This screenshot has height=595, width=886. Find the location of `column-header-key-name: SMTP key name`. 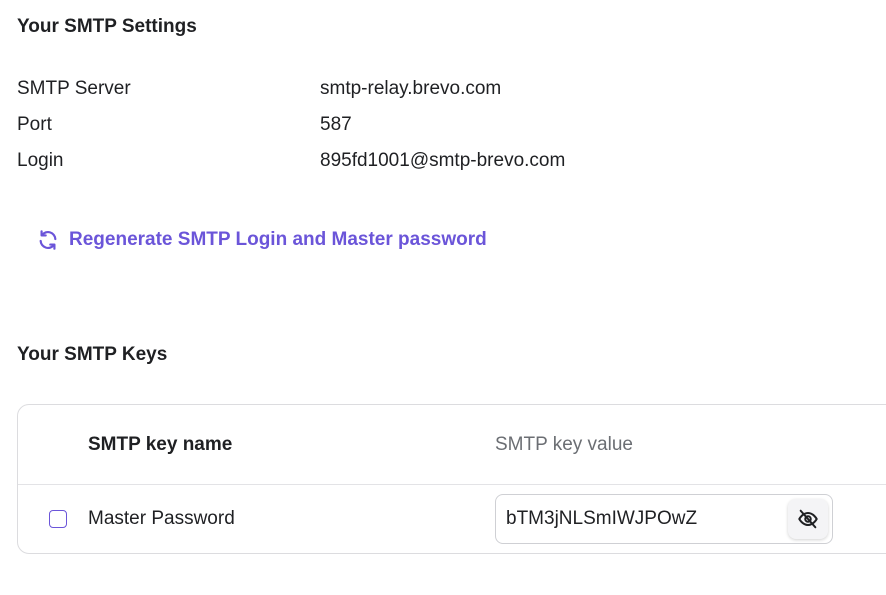

column-header-key-name: SMTP key name is located at coordinates (160, 444).